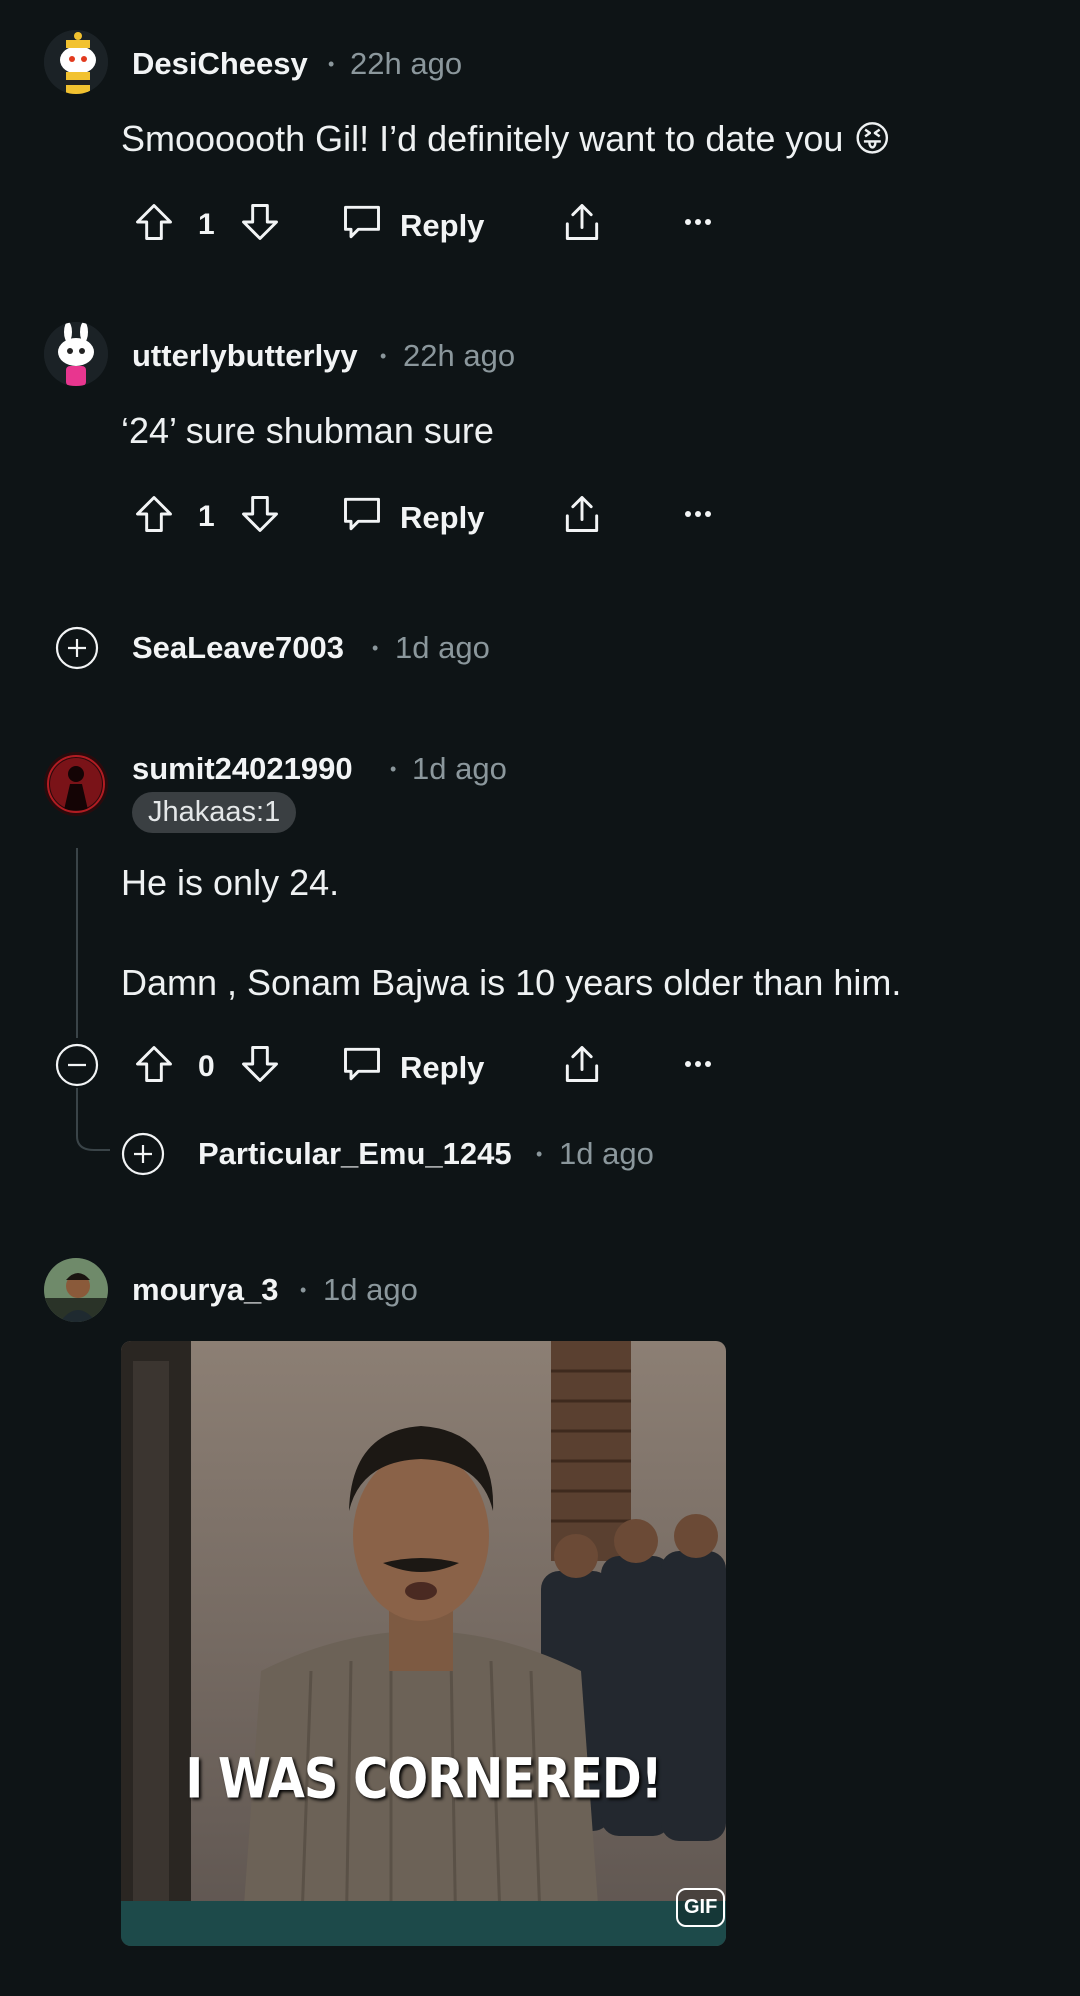 This screenshot has width=1080, height=1996. I want to click on comment-text-line1: He is only 24., so click(230, 882).